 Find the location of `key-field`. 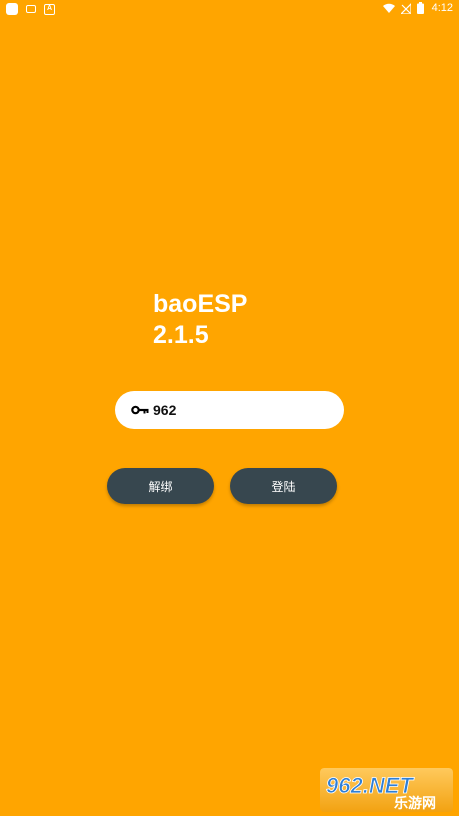

key-field is located at coordinates (229, 410).